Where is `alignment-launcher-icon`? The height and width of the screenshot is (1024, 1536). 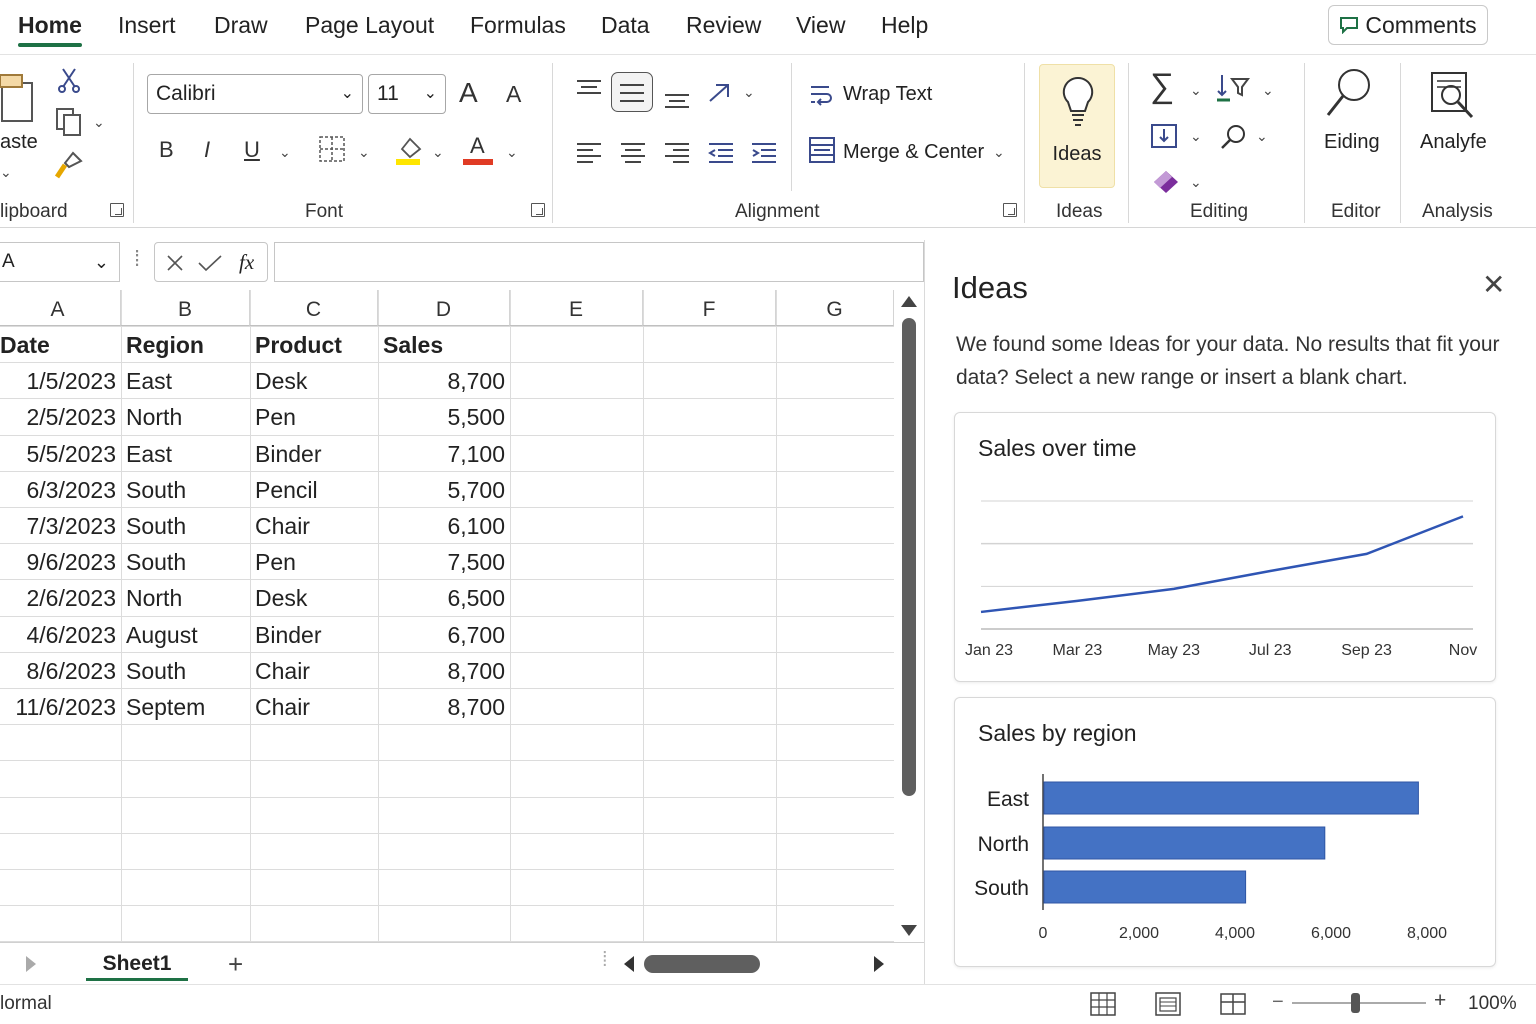
alignment-launcher-icon is located at coordinates (1010, 210).